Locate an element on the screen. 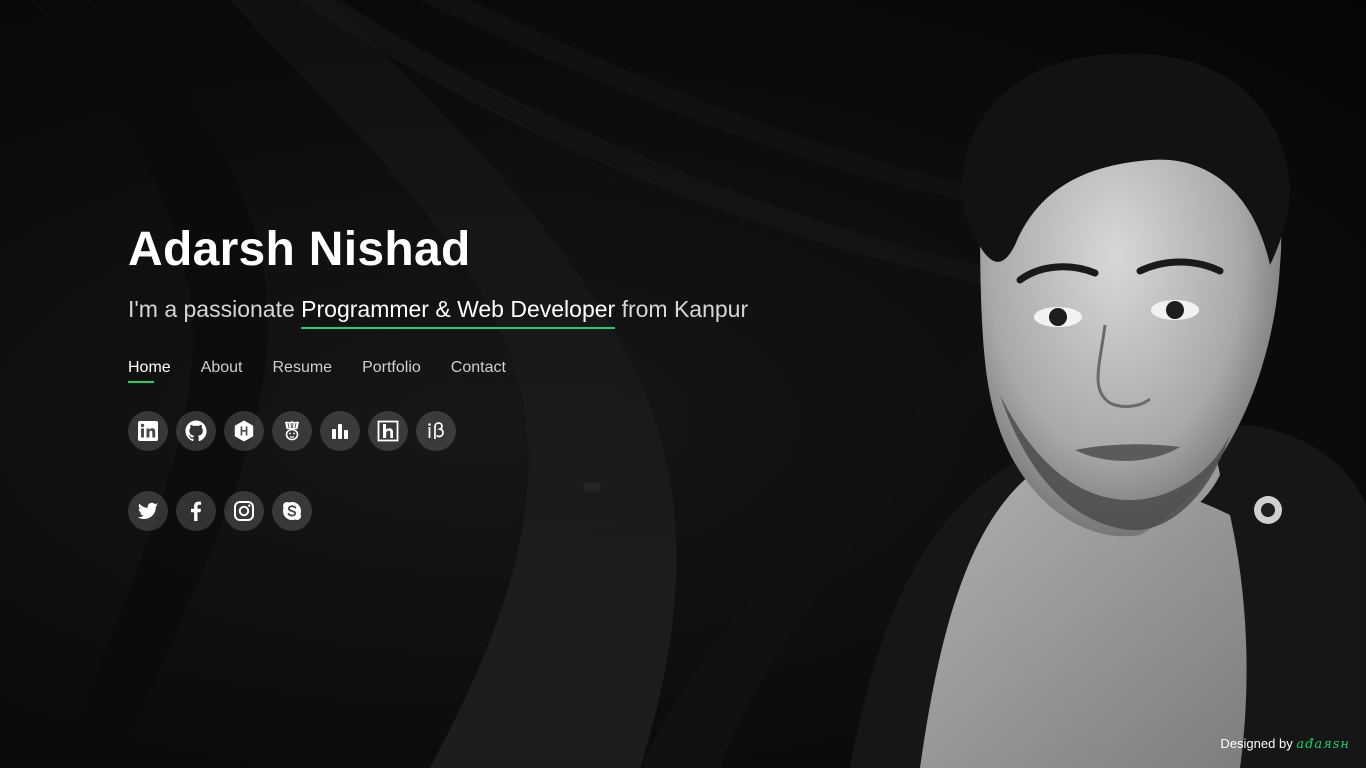 This screenshot has height=768, width=1366. social-links-general is located at coordinates (508, 511).